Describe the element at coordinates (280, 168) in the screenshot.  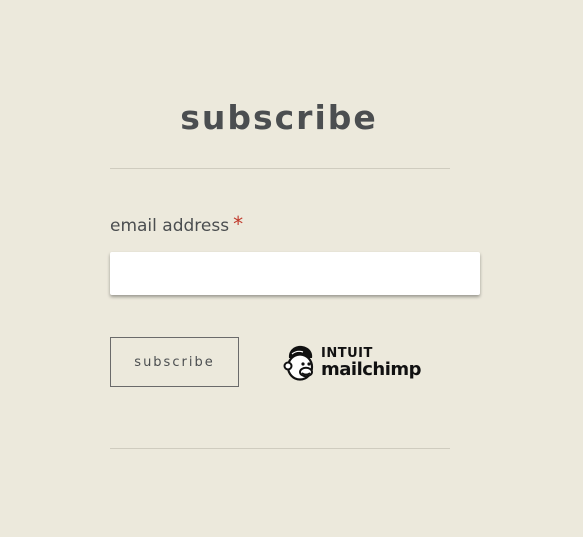
I see `top-divider` at that location.